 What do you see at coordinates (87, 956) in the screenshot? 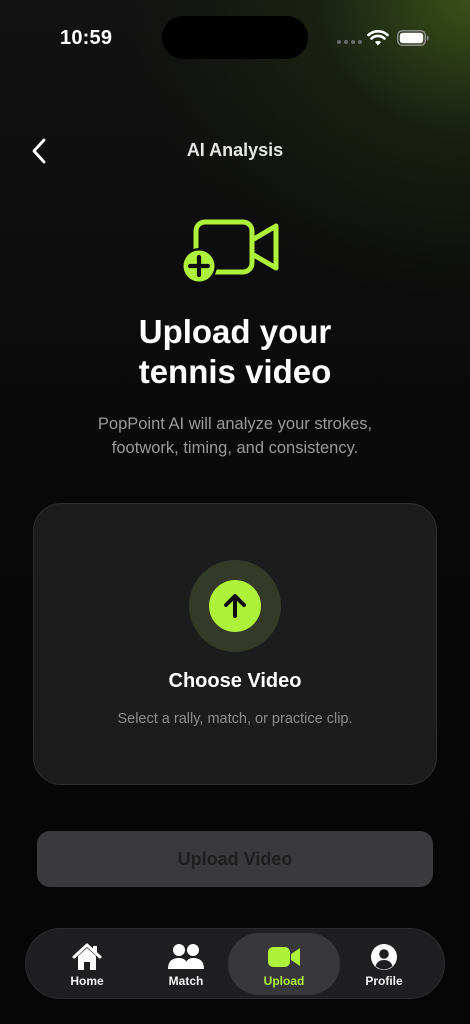
I see `home-icon` at bounding box center [87, 956].